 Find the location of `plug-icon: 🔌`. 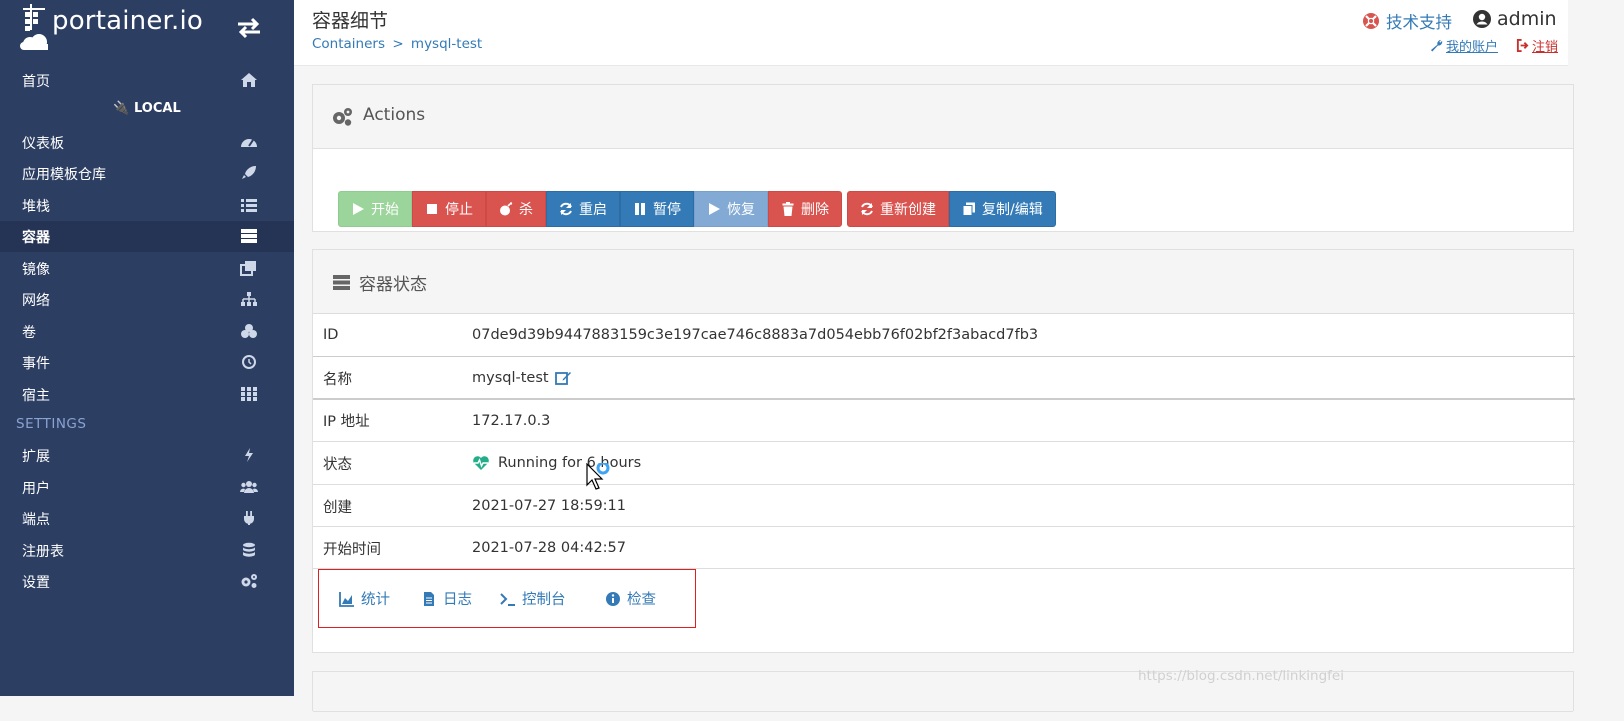

plug-icon: 🔌 is located at coordinates (121, 108).